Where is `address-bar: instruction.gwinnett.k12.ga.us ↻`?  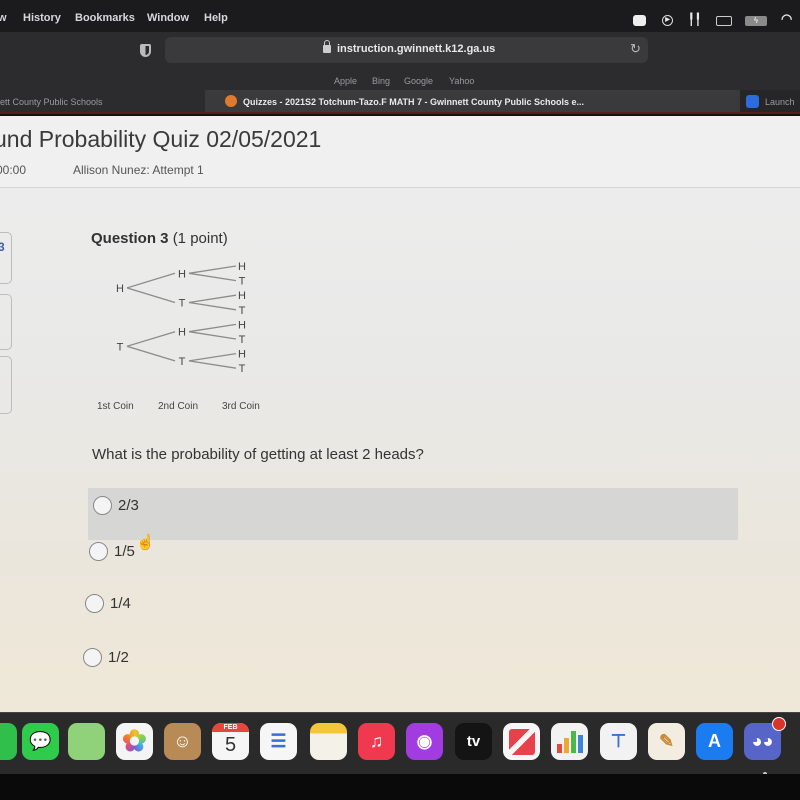
address-bar: instruction.gwinnett.k12.ga.us ↻ is located at coordinates (406, 50).